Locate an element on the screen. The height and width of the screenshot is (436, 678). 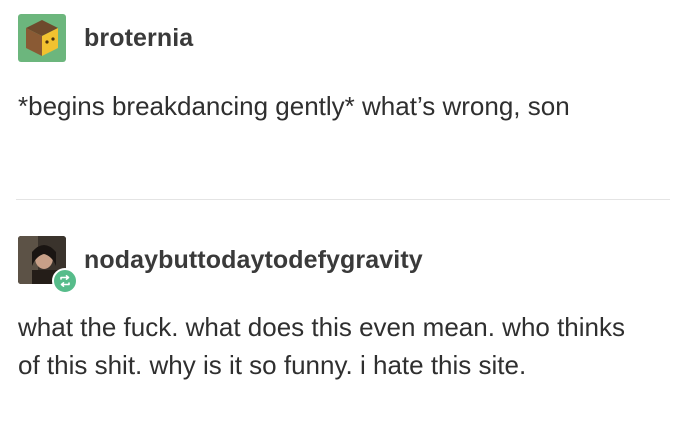
post-header: nodaybuttodaytodefygravity is located at coordinates (220, 265).